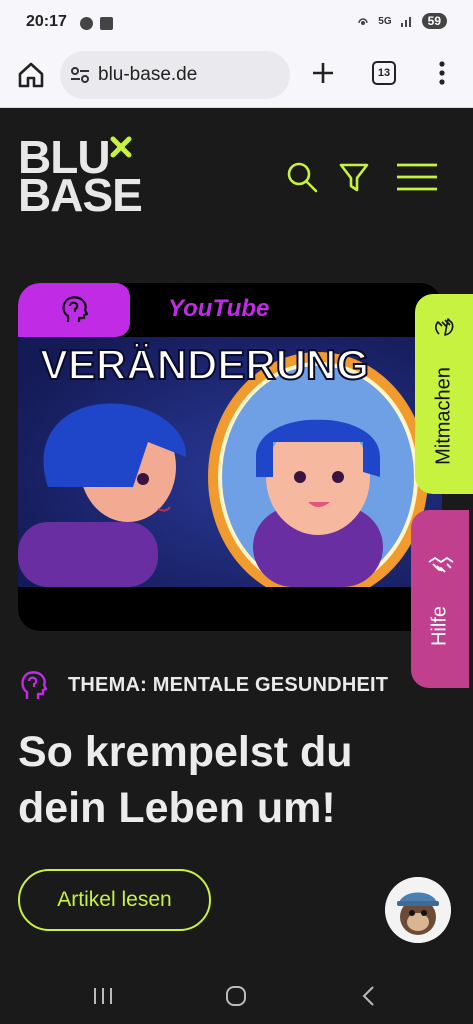 This screenshot has height=1024, width=473. I want to click on home-nav-icon, so click(236, 996).